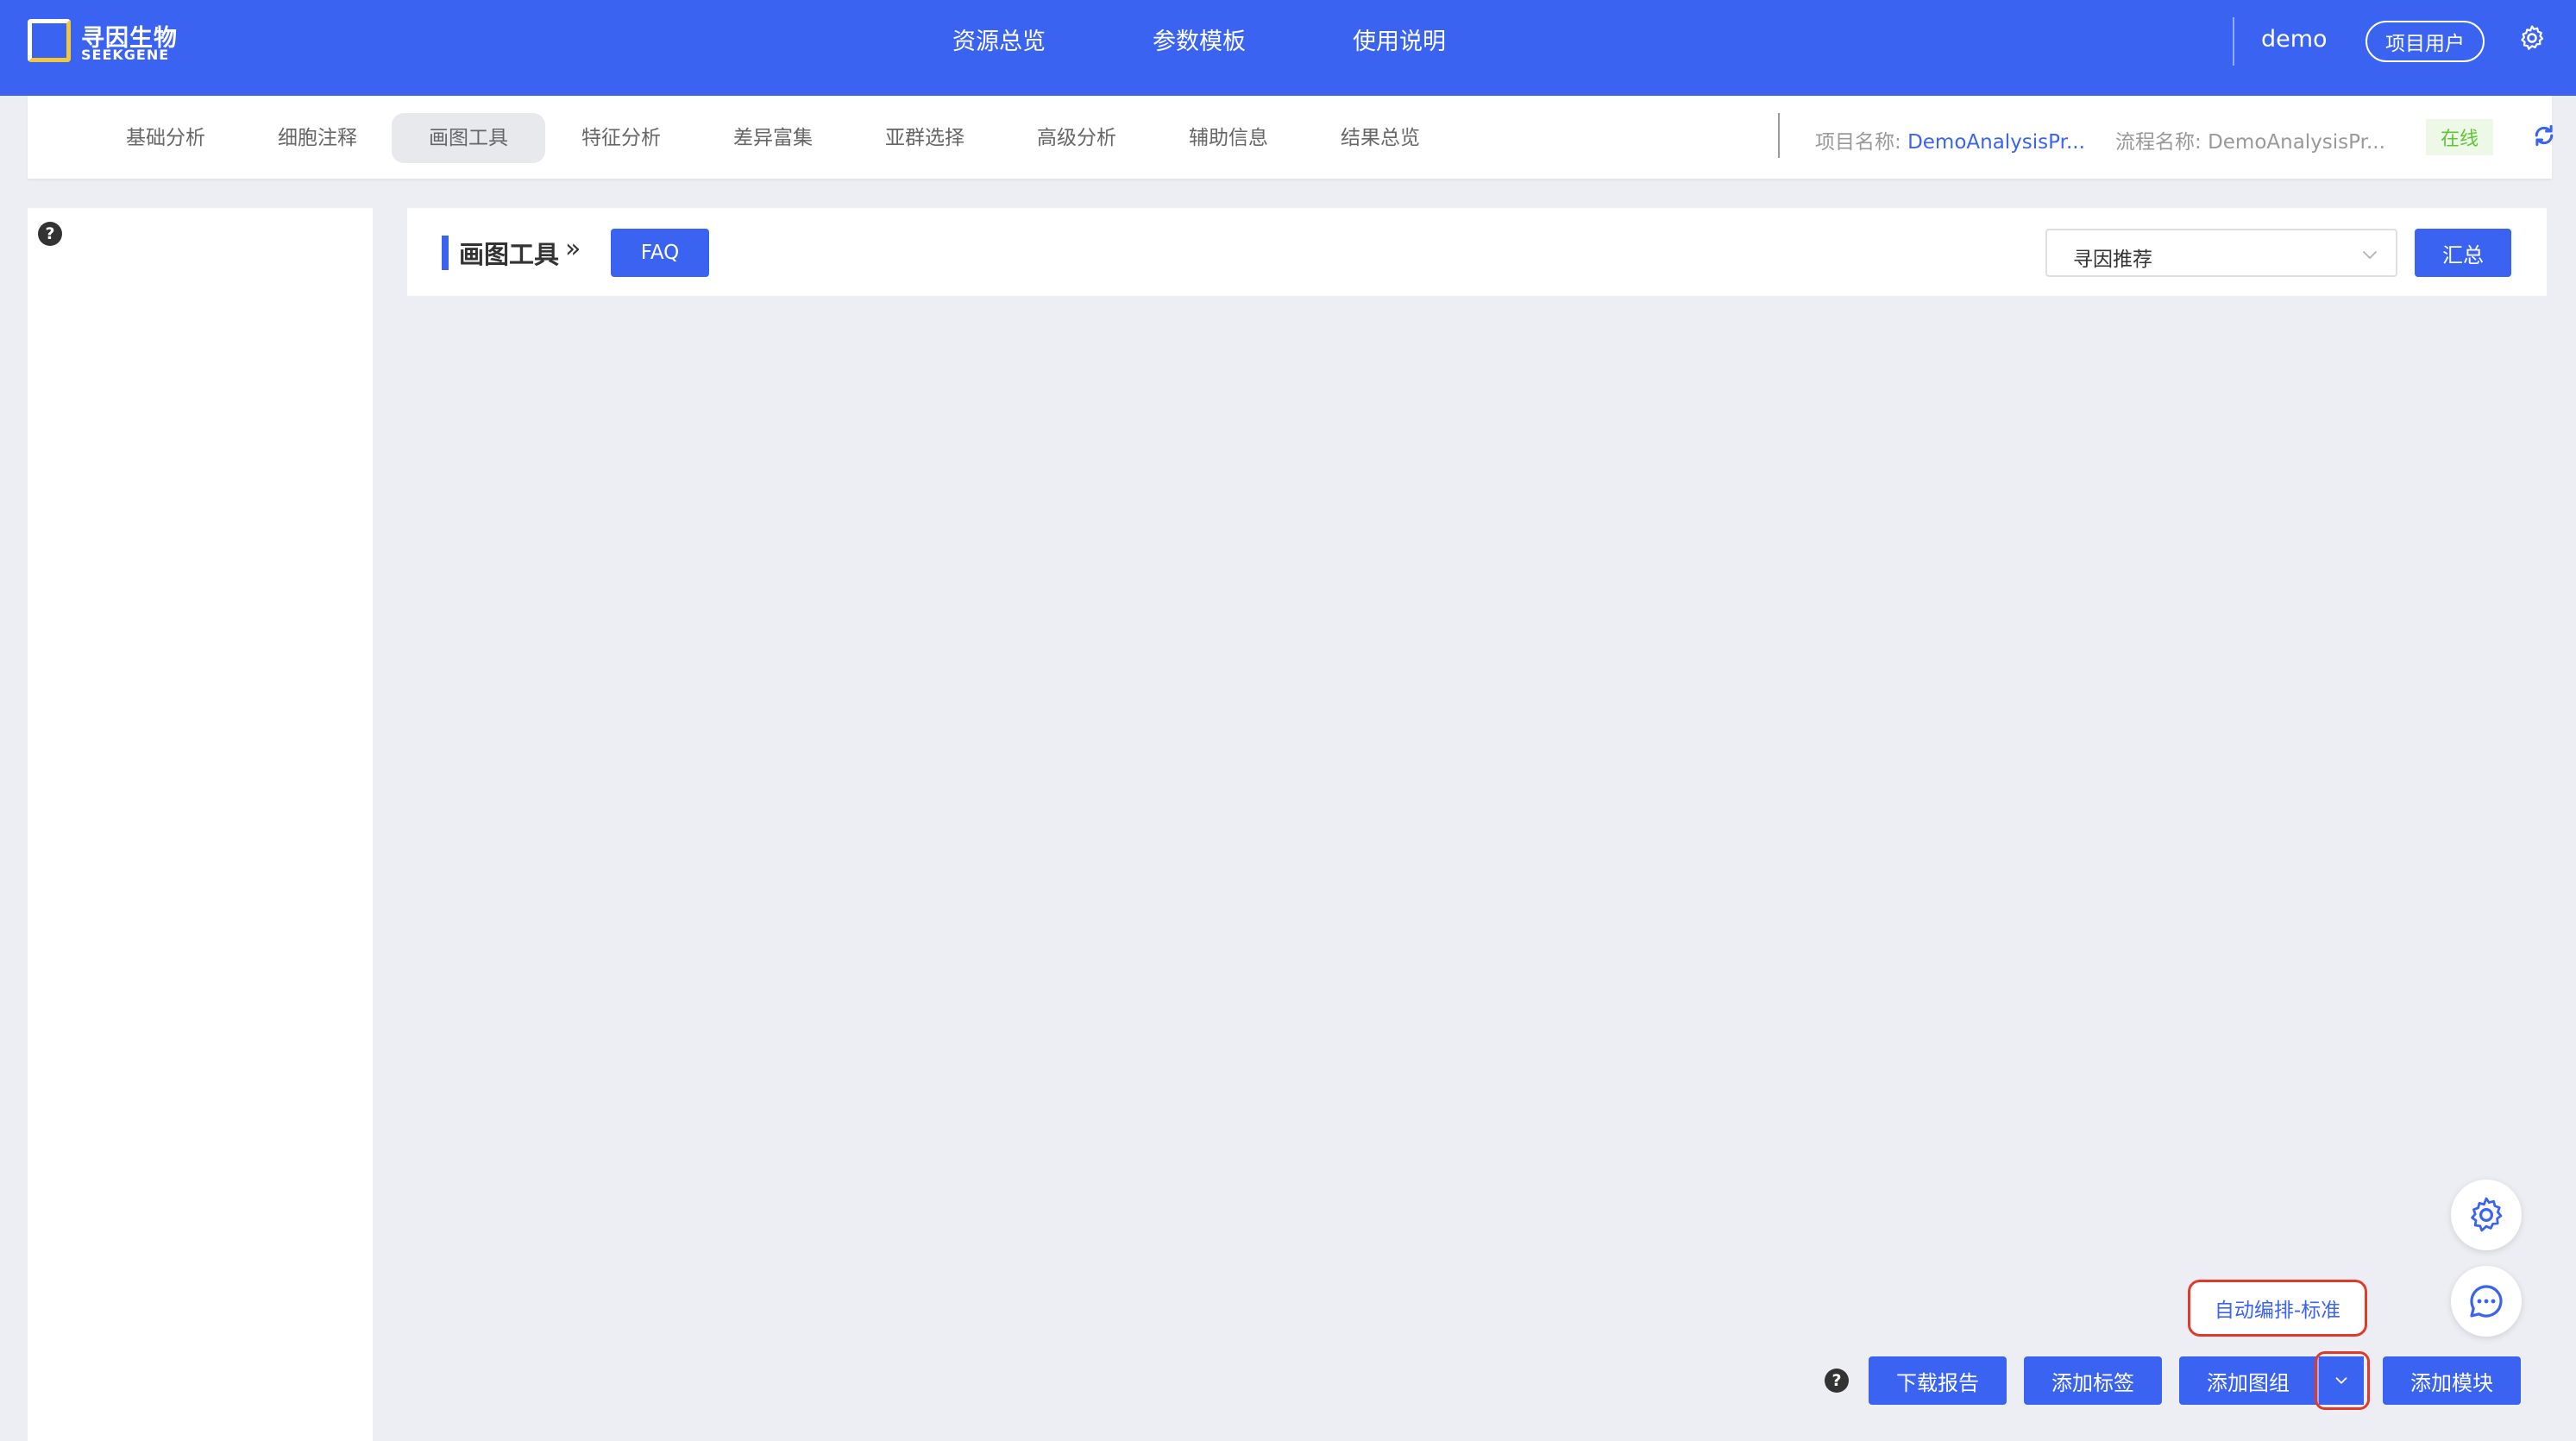 This screenshot has height=1441, width=2576. I want to click on topnav-param-templates: 参数模板, so click(1199, 39).